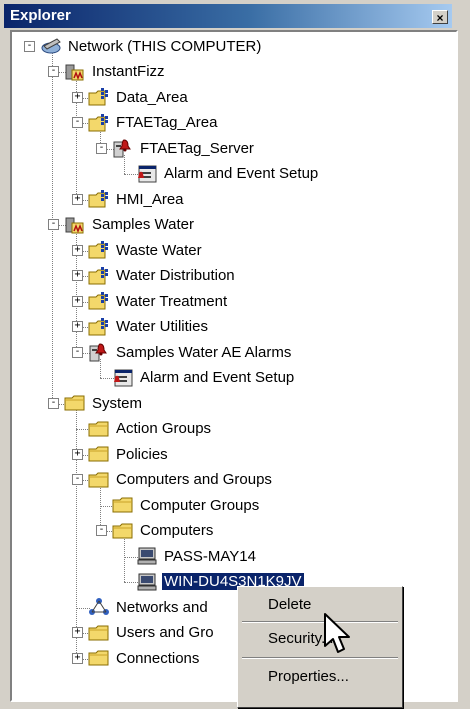  Describe the element at coordinates (177, 530) in the screenshot. I see `tree-item-label: Computers` at that location.